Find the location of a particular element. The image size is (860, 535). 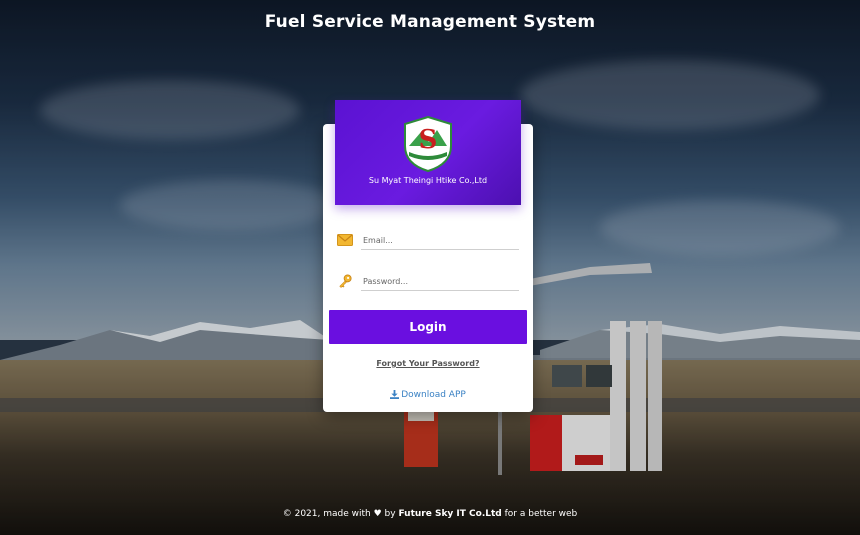

footer-prefix: © 2021, made with is located at coordinates (326, 514).